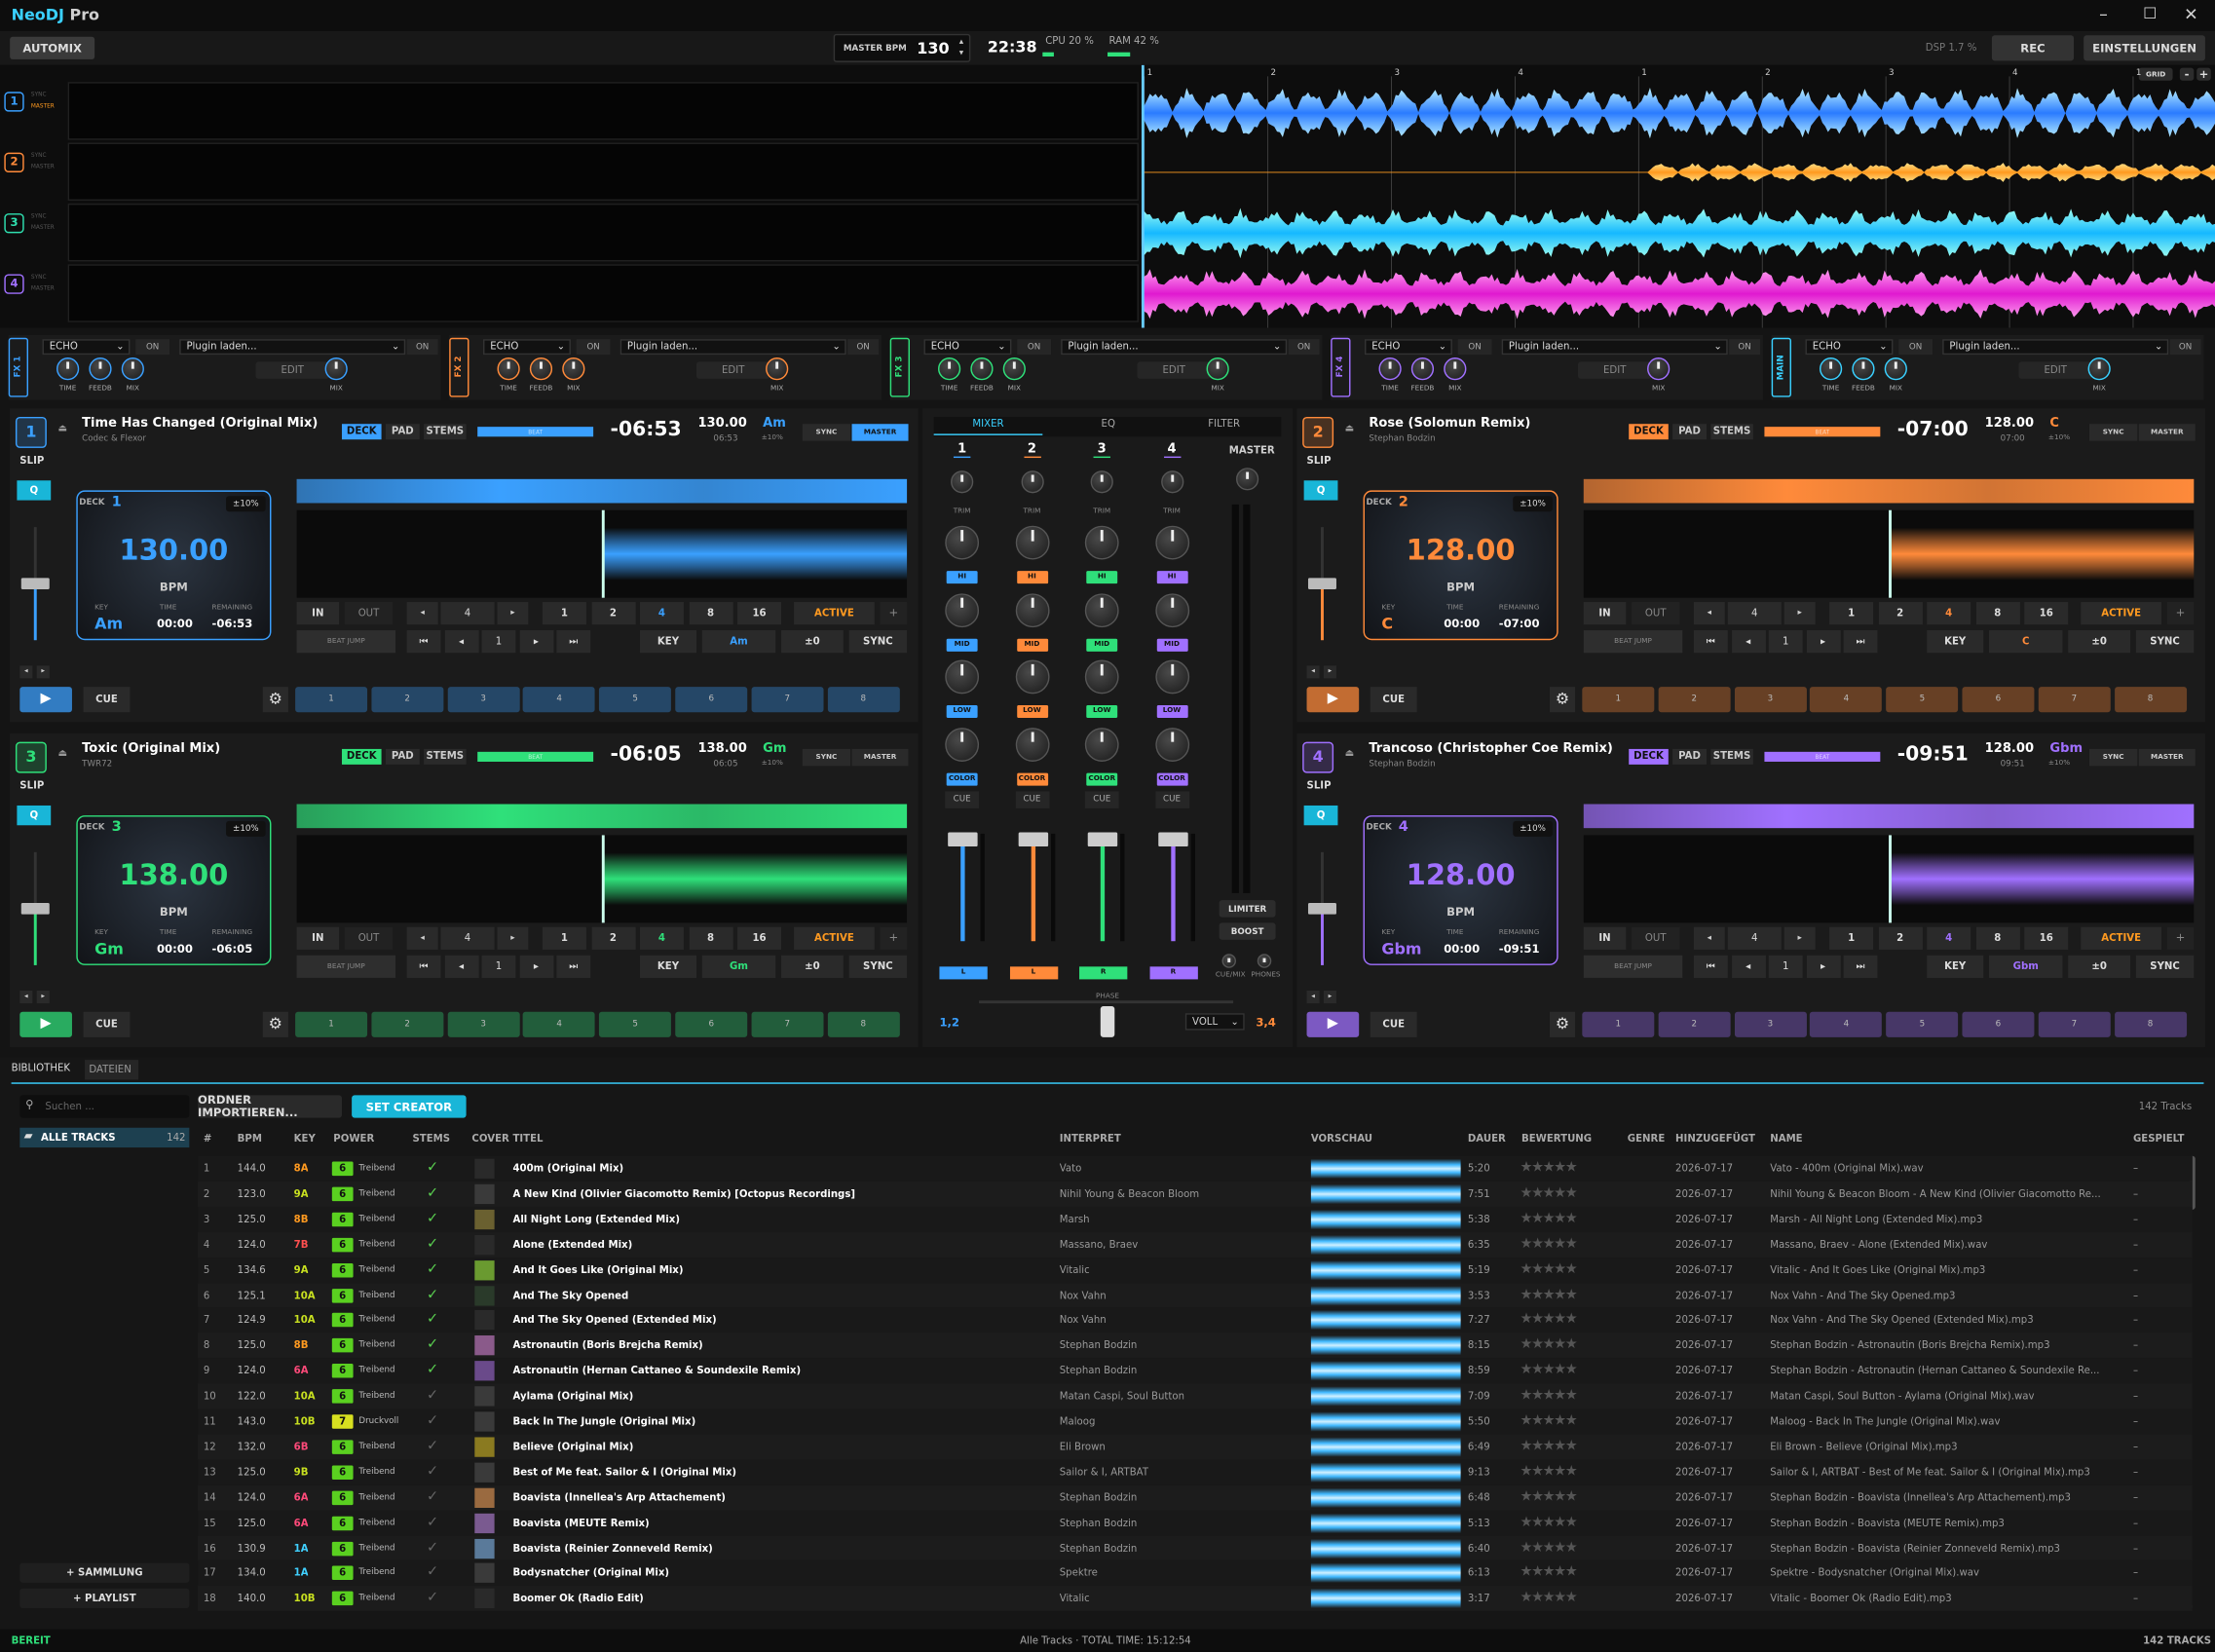  I want to click on pitch-fader-handle, so click(35, 584).